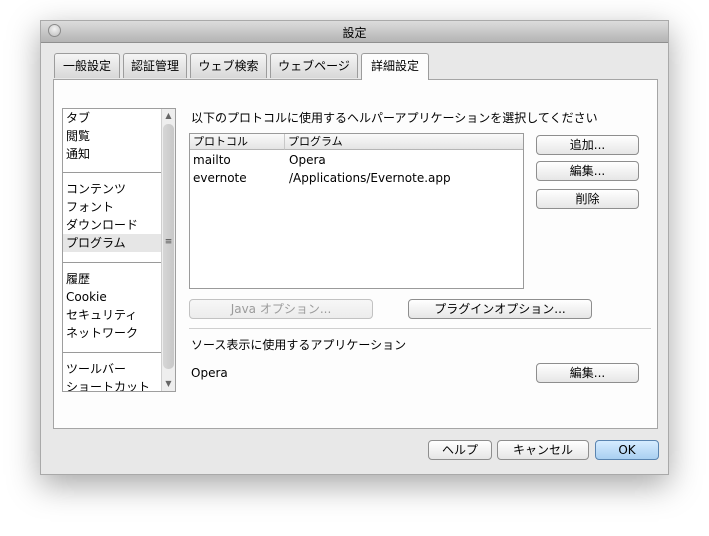  What do you see at coordinates (168, 242) in the screenshot?
I see `scroll-grip-icon: ≡` at bounding box center [168, 242].